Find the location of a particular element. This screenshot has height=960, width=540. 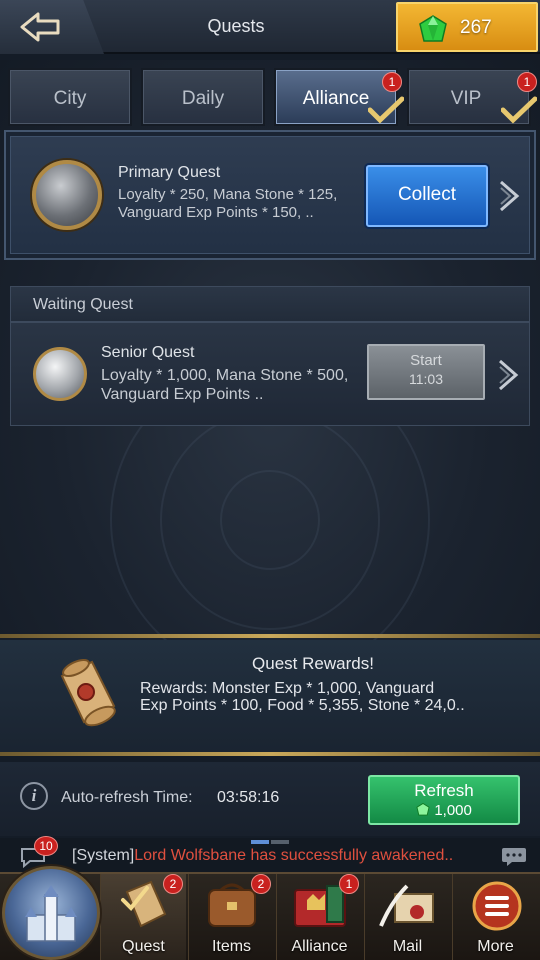

mail-icon is located at coordinates (406, 905).